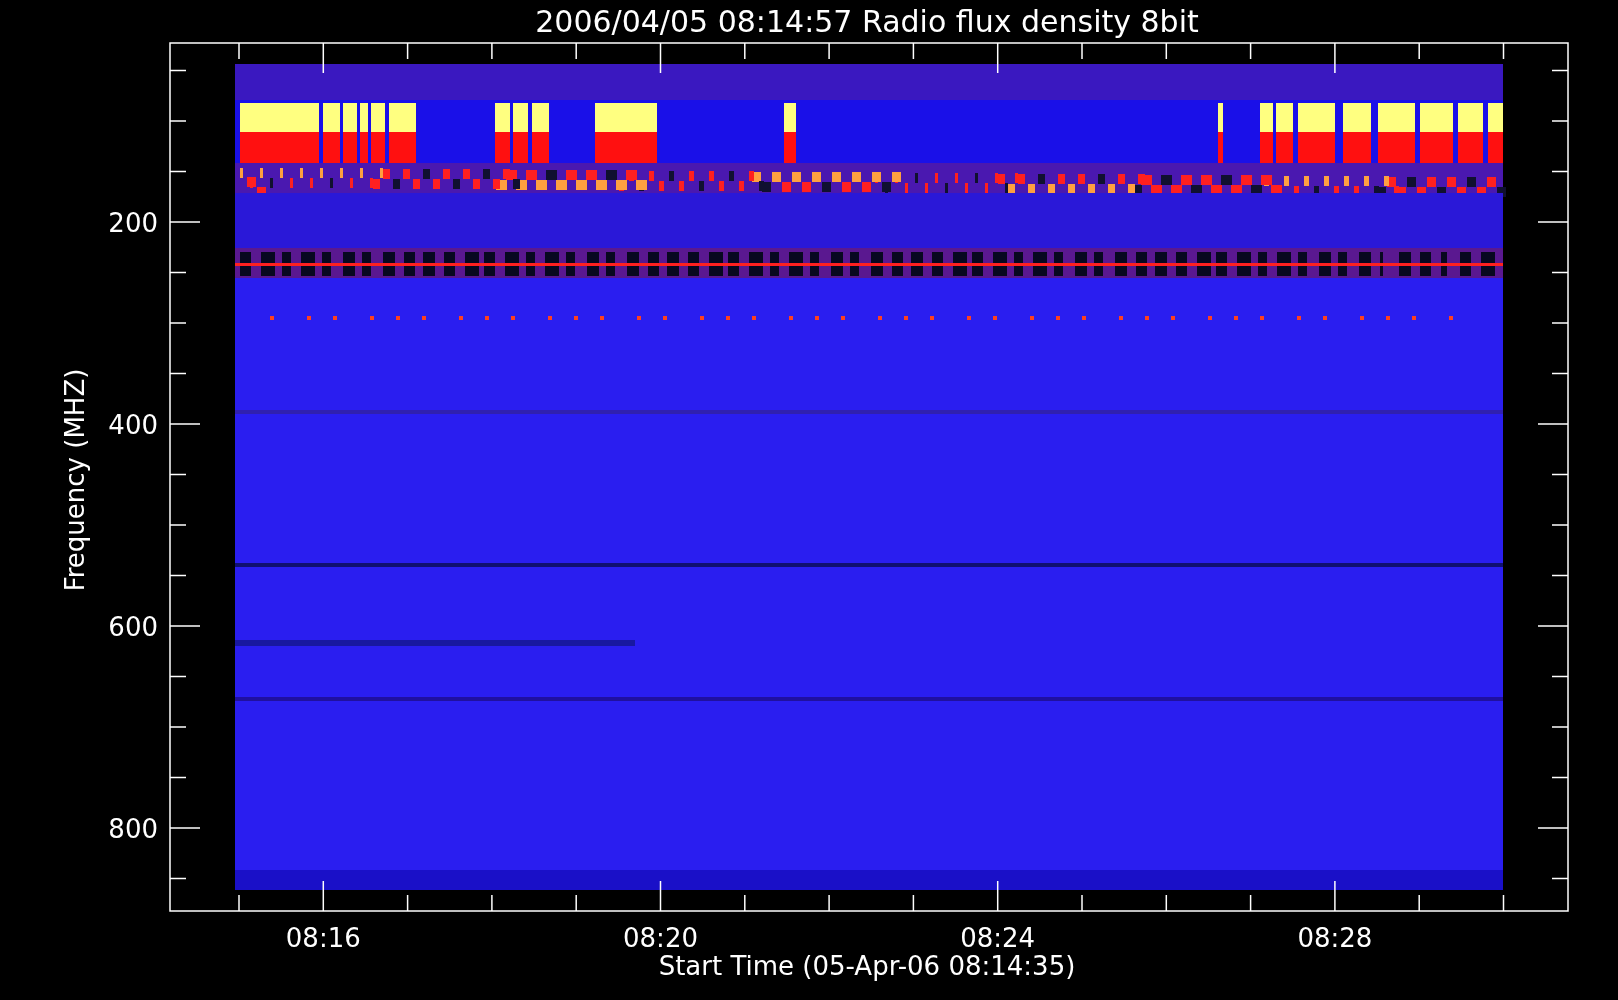 The width and height of the screenshot is (1618, 1000). What do you see at coordinates (133, 627) in the screenshot?
I see `y-tick-label: 600` at bounding box center [133, 627].